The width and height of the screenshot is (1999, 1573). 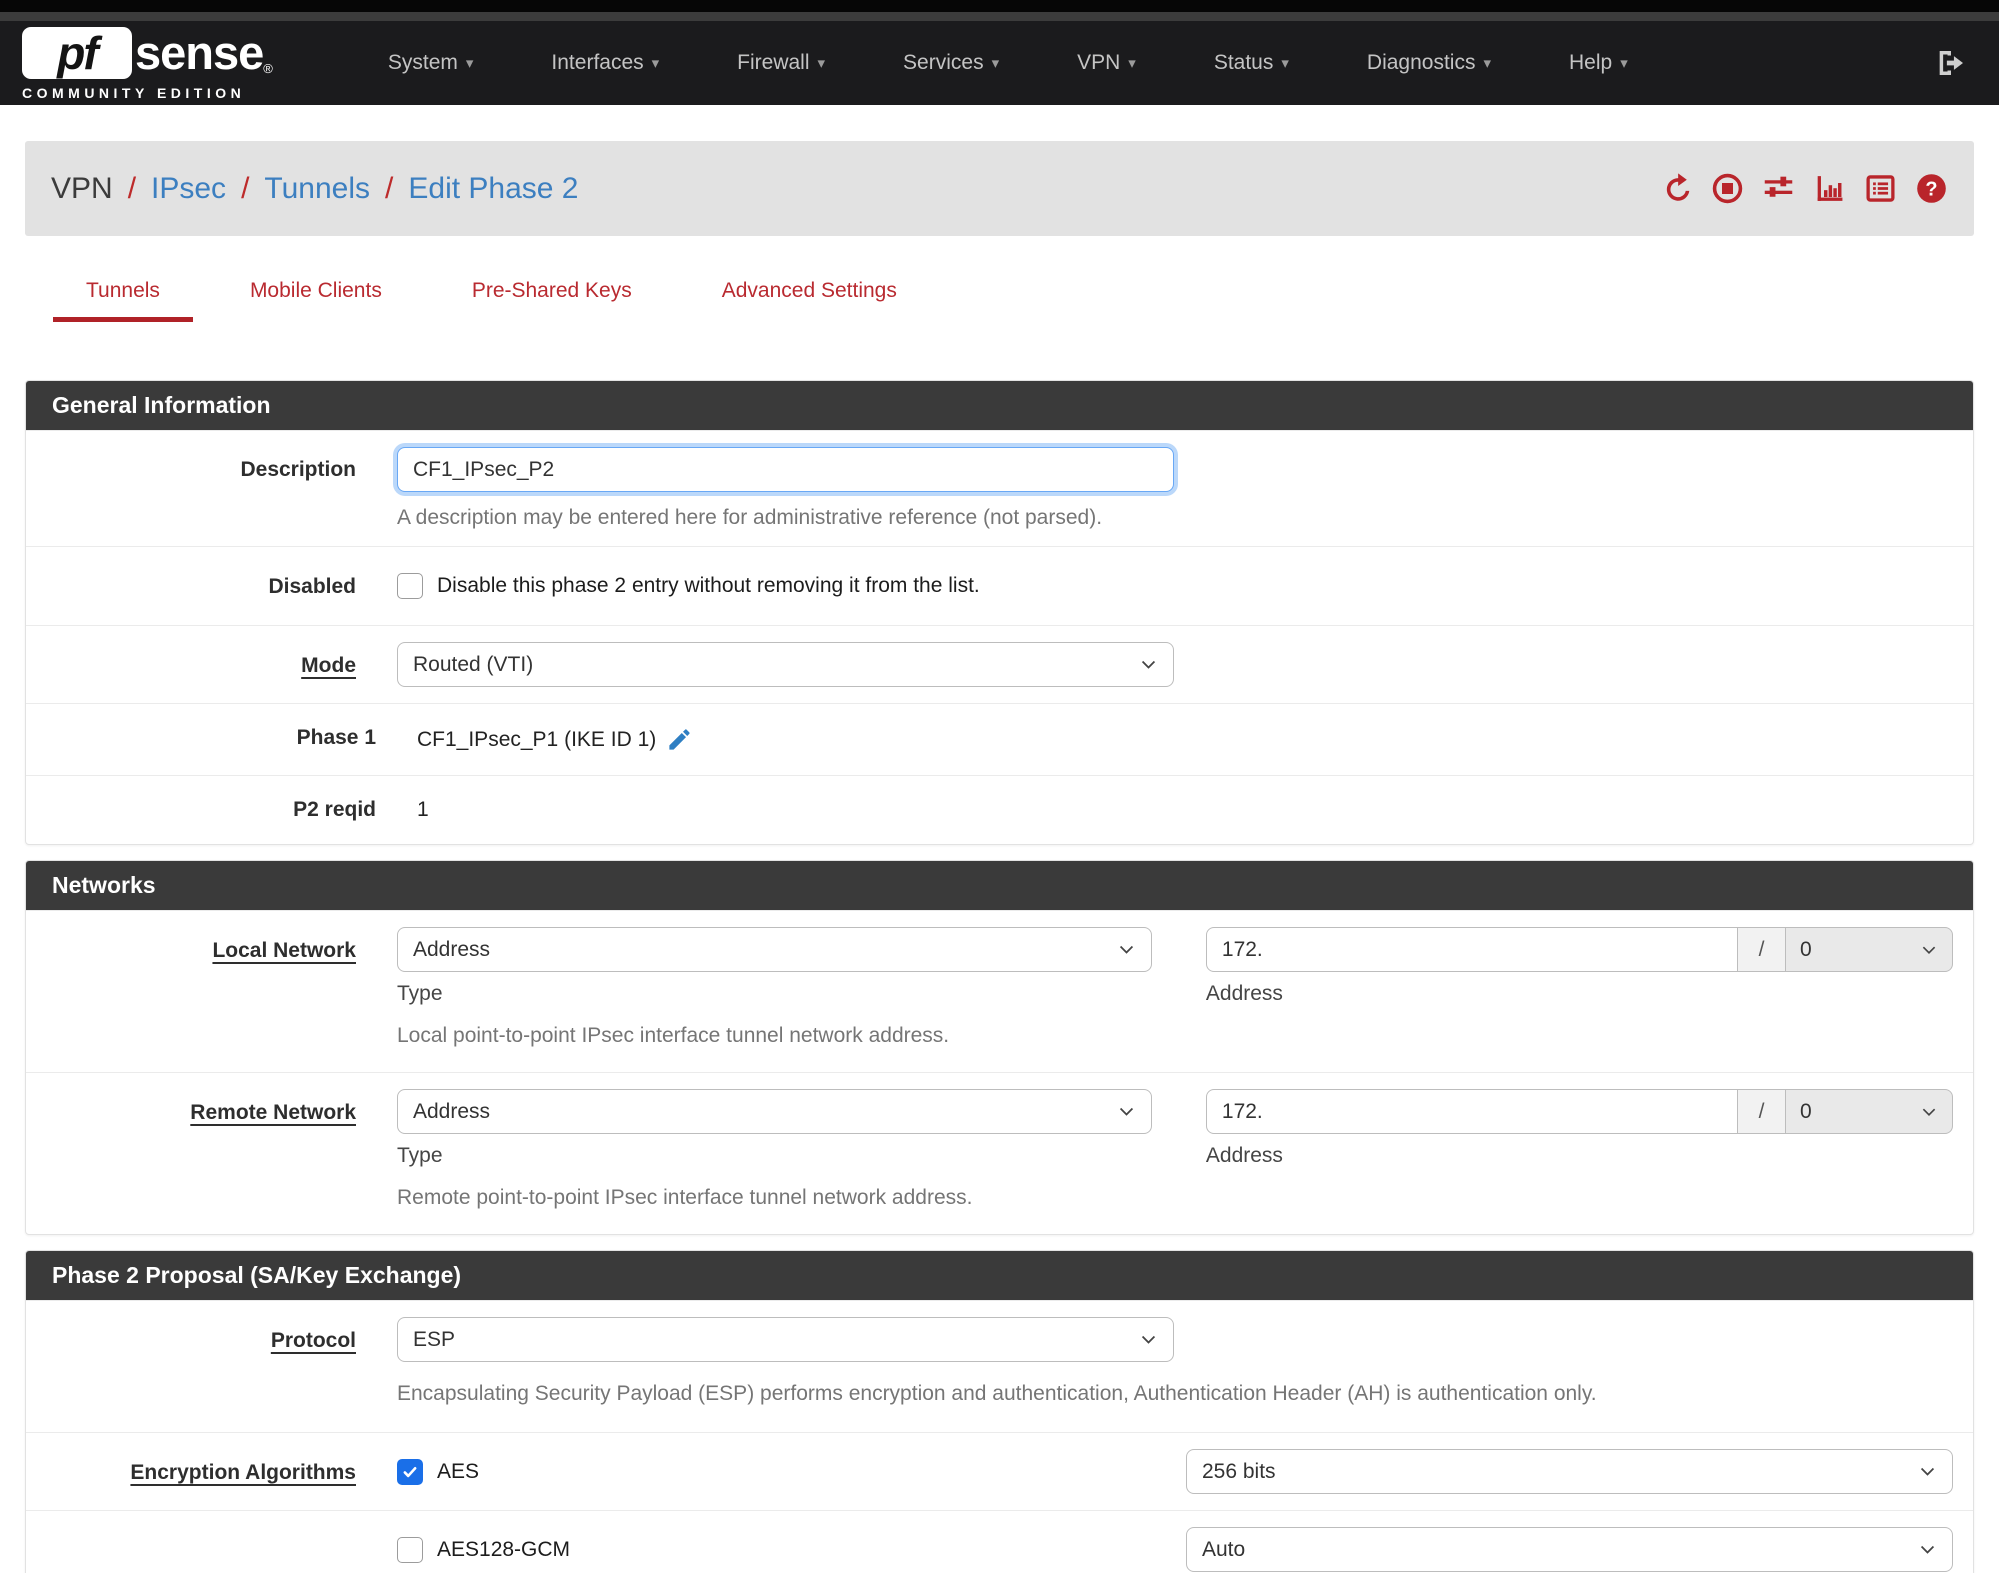 I want to click on pfsense-logo-row: pf sense ®, so click(x=147, y=52).